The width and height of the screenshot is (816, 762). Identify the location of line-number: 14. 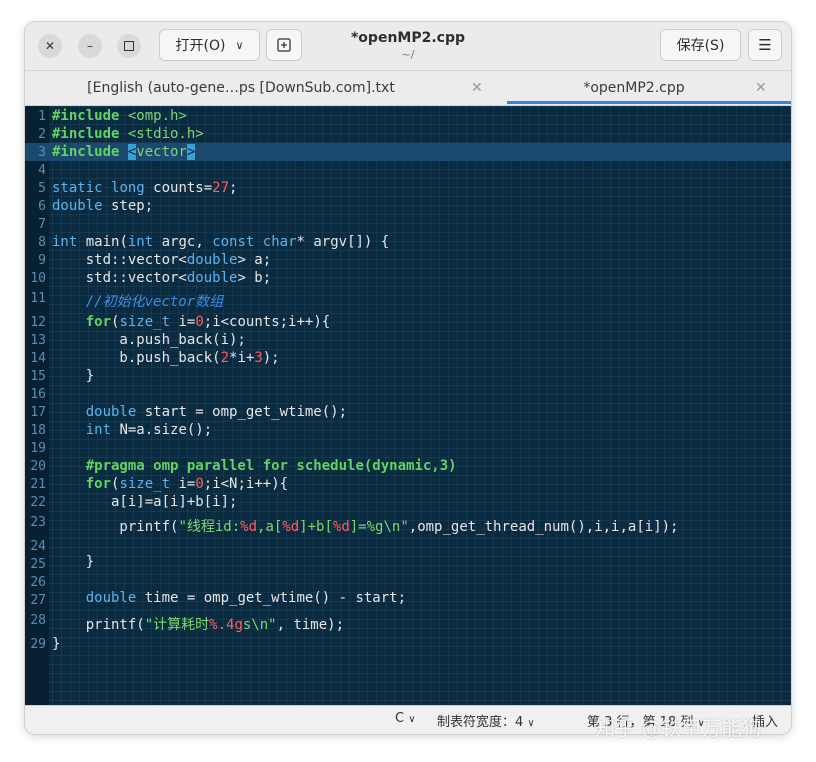
(38, 358).